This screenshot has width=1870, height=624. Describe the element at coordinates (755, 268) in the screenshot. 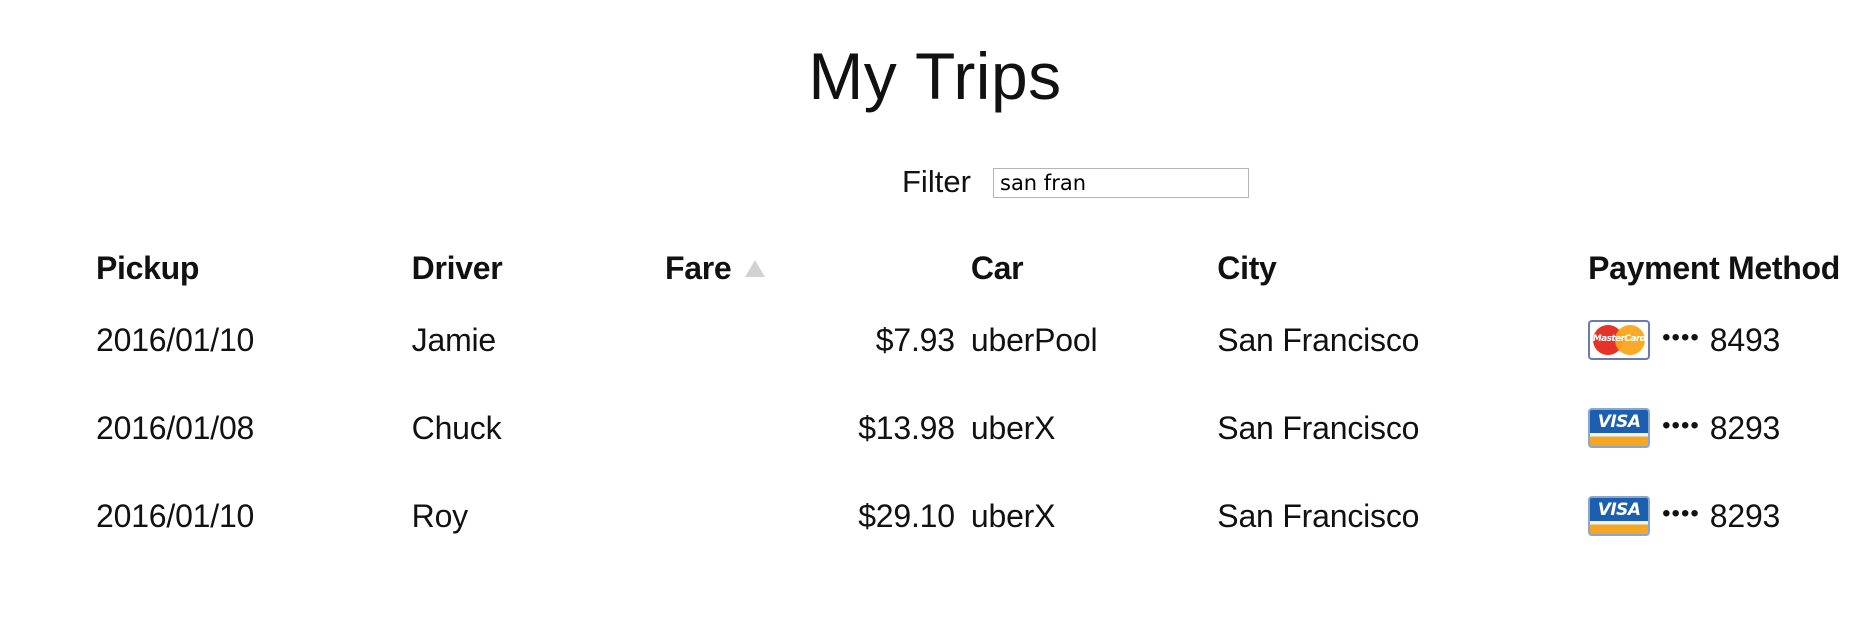

I see `sort-ascending-icon` at that location.